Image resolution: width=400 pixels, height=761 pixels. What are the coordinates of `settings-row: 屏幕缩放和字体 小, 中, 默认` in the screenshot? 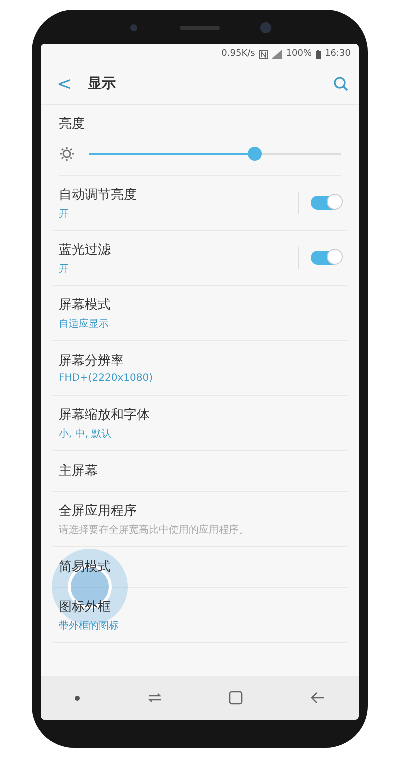 It's located at (200, 423).